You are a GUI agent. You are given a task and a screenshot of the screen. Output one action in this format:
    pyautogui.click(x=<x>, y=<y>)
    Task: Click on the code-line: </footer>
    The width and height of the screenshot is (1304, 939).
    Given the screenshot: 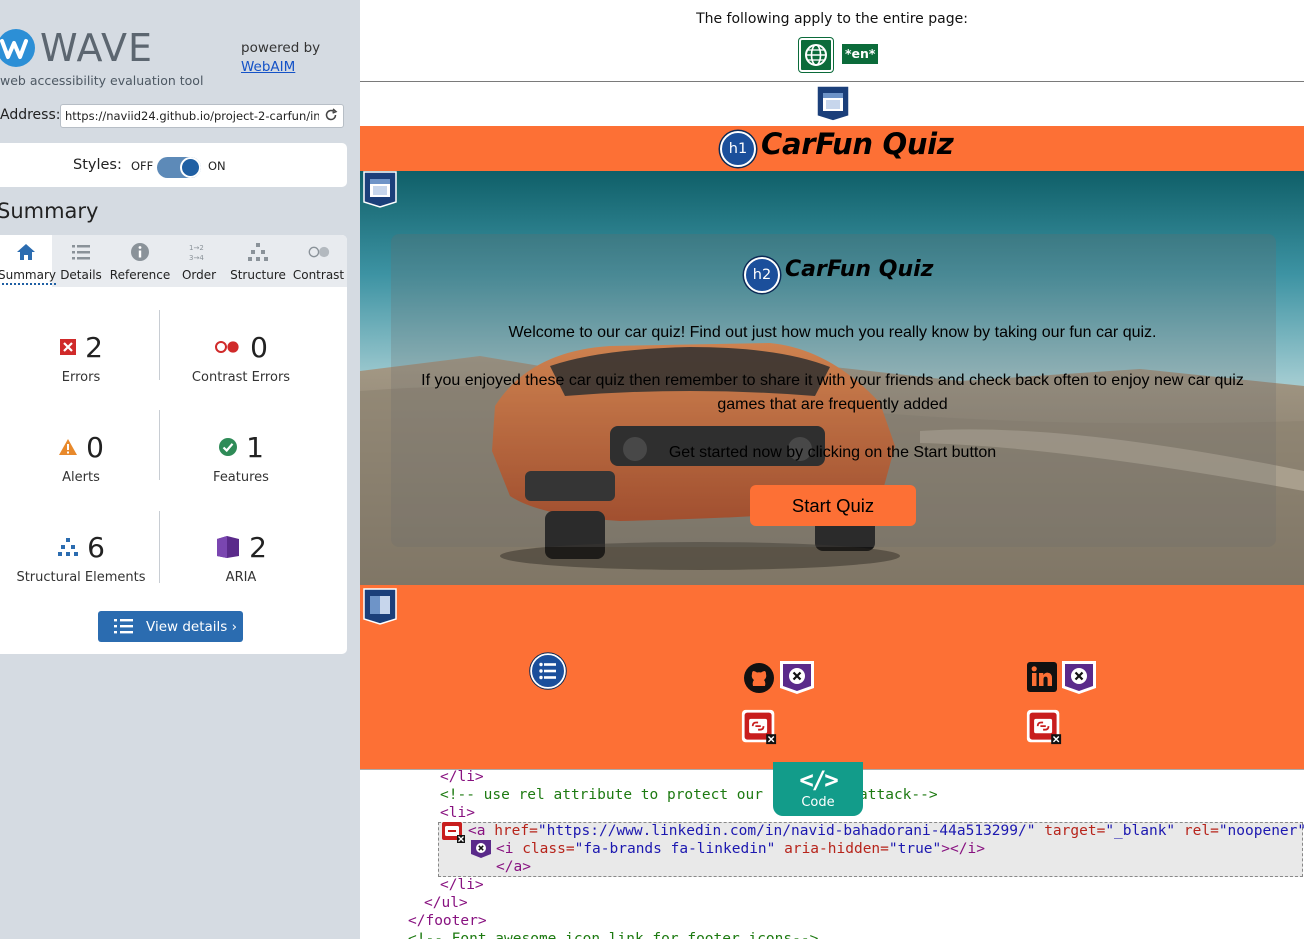 What is the action you would take?
    pyautogui.click(x=447, y=921)
    